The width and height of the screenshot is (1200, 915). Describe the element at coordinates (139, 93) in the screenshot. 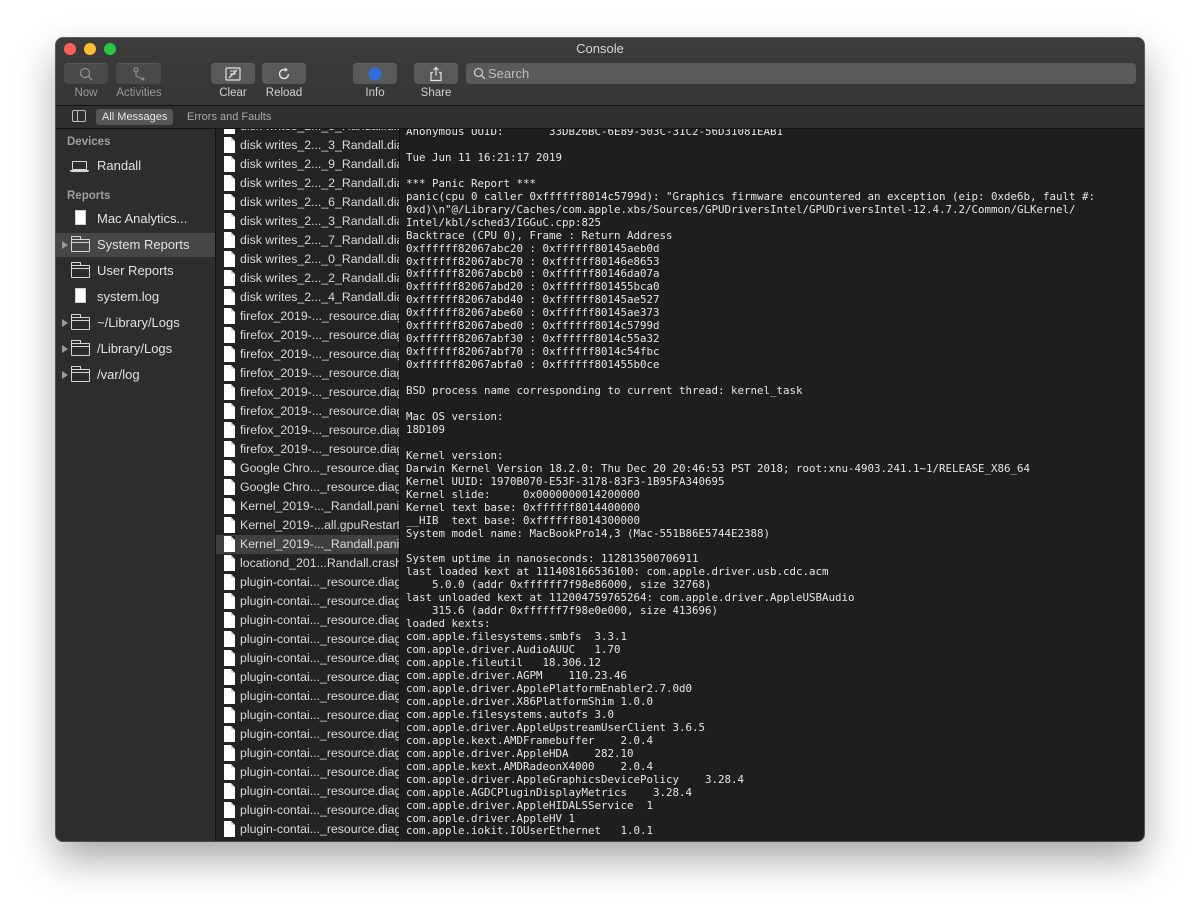

I see `activities-label: Activities` at that location.